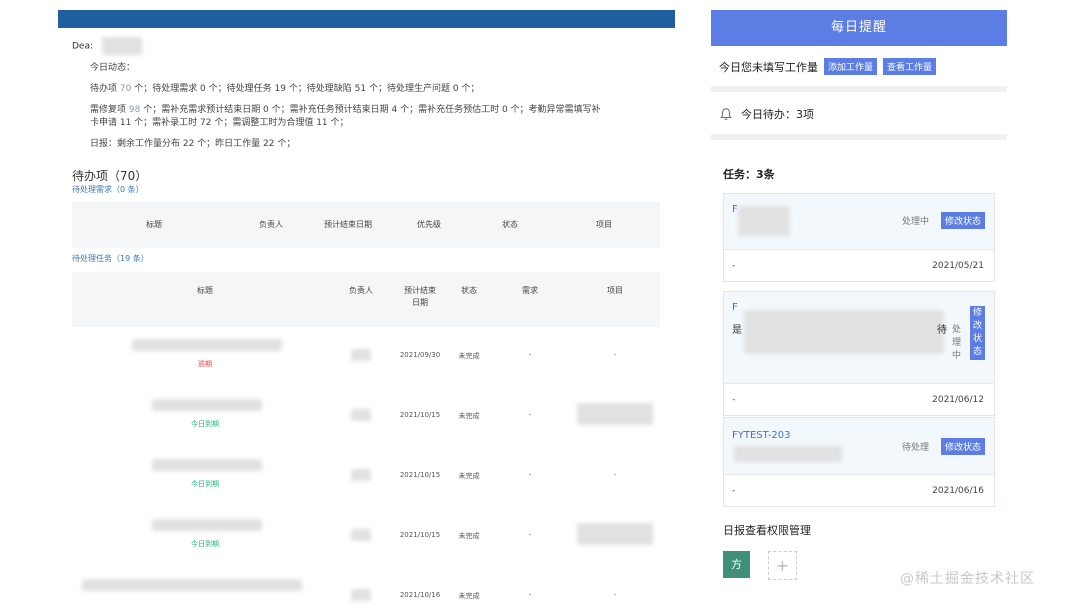 The image size is (1080, 608). I want to click on task-status: 处 理 中, so click(957, 343).